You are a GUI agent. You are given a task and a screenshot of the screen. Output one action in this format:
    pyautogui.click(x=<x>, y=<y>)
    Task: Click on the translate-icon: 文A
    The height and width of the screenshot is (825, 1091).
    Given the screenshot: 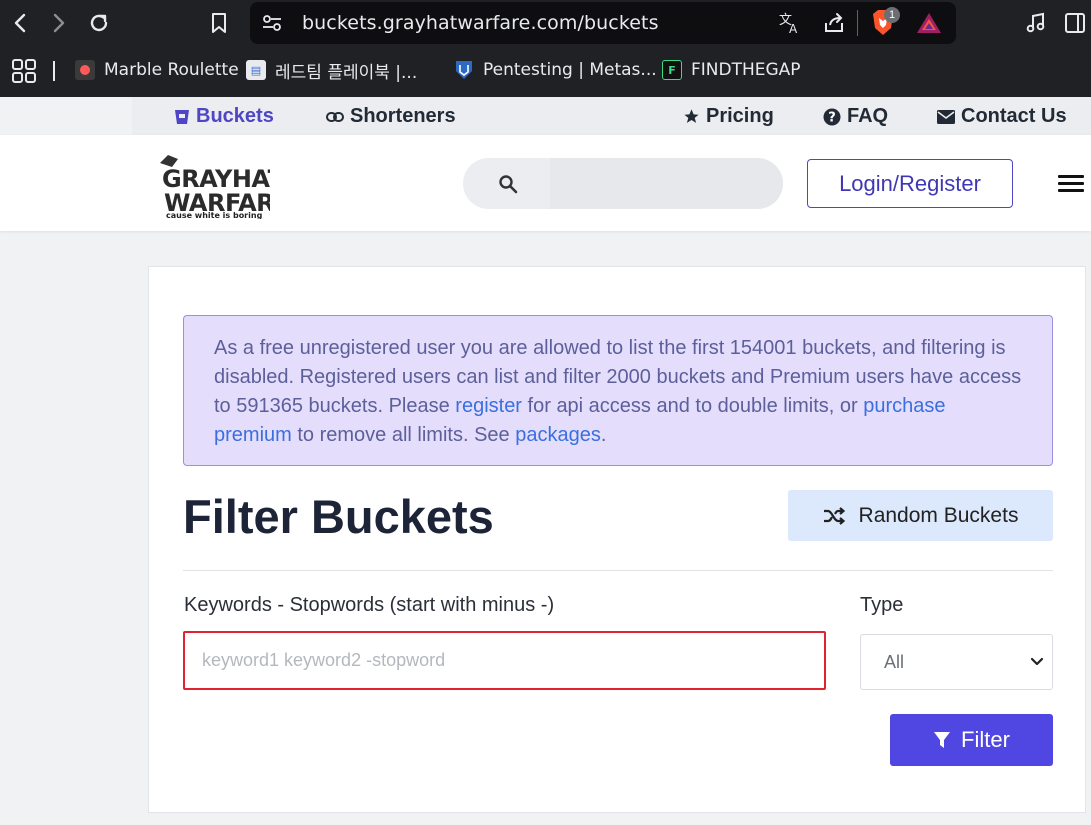 What is the action you would take?
    pyautogui.click(x=790, y=25)
    